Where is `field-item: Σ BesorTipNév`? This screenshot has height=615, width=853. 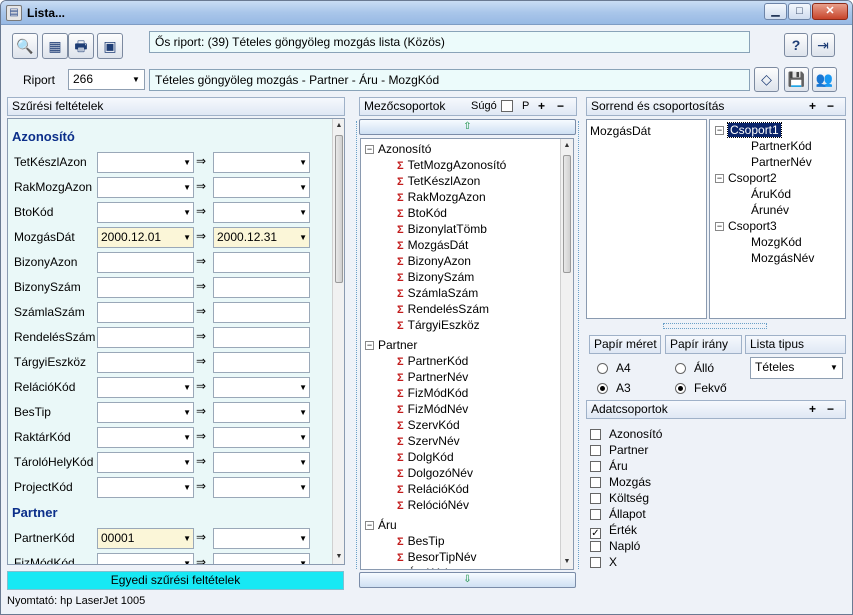 field-item: Σ BesorTipNév is located at coordinates (437, 557).